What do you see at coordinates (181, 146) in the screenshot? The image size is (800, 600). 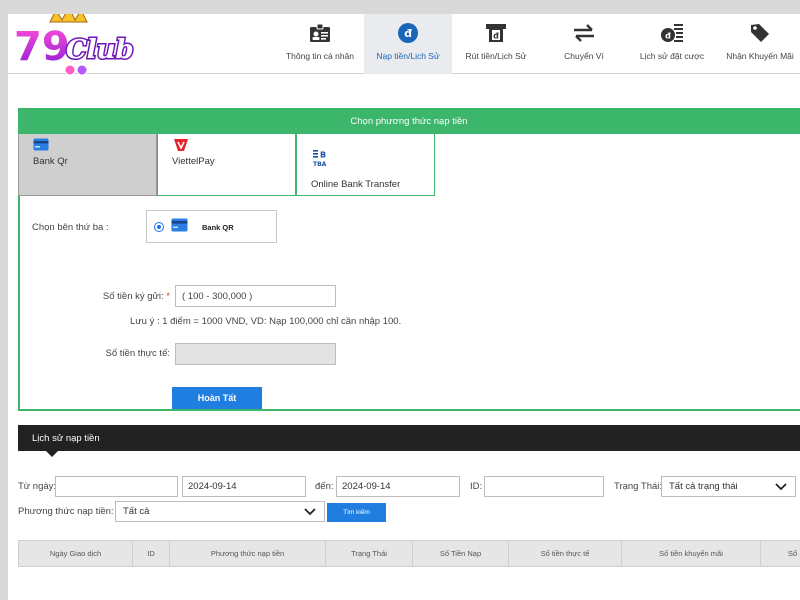 I see `viettelpay-icon` at bounding box center [181, 146].